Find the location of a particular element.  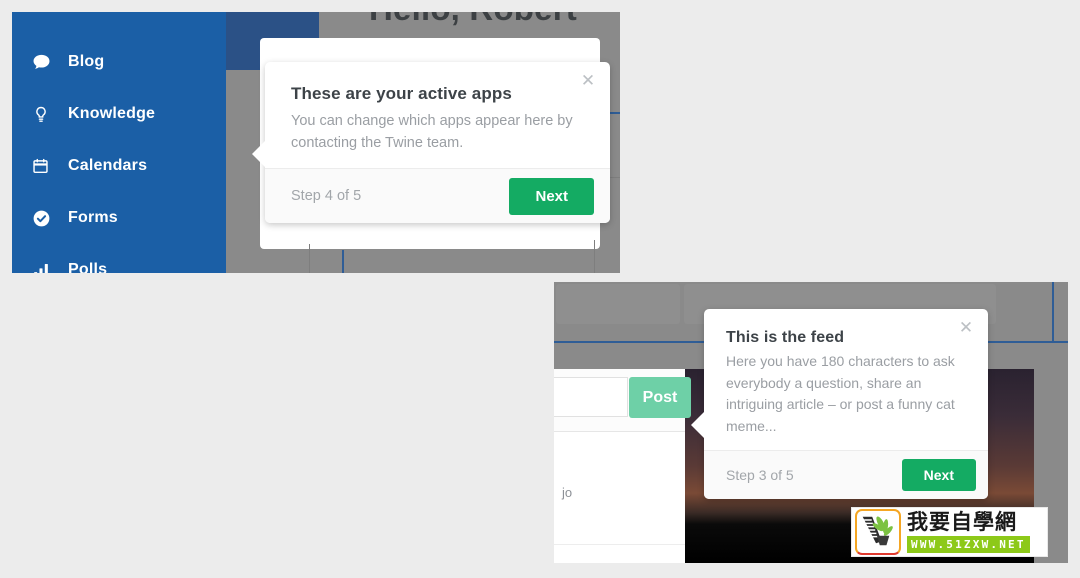

watermark-brand: 我要自學網 is located at coordinates (962, 521).